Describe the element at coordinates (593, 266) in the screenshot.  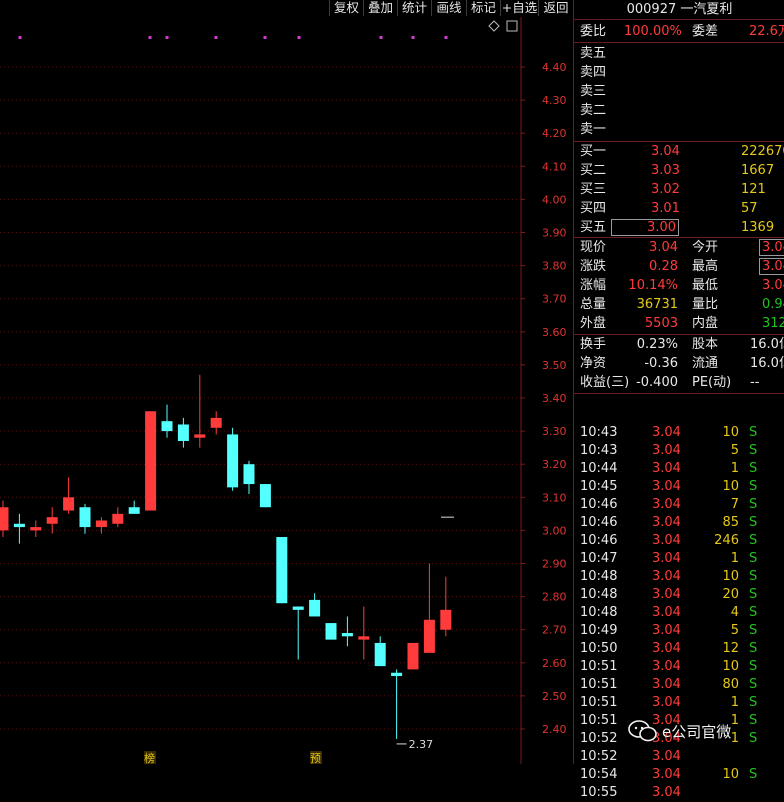
I see `quote-label: 涨跌` at that location.